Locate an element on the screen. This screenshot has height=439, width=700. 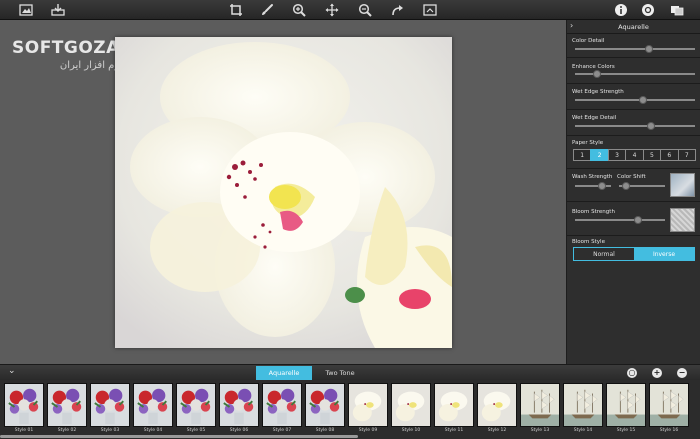
preset-thumbnail: Style 12 is located at coordinates (497, 409).